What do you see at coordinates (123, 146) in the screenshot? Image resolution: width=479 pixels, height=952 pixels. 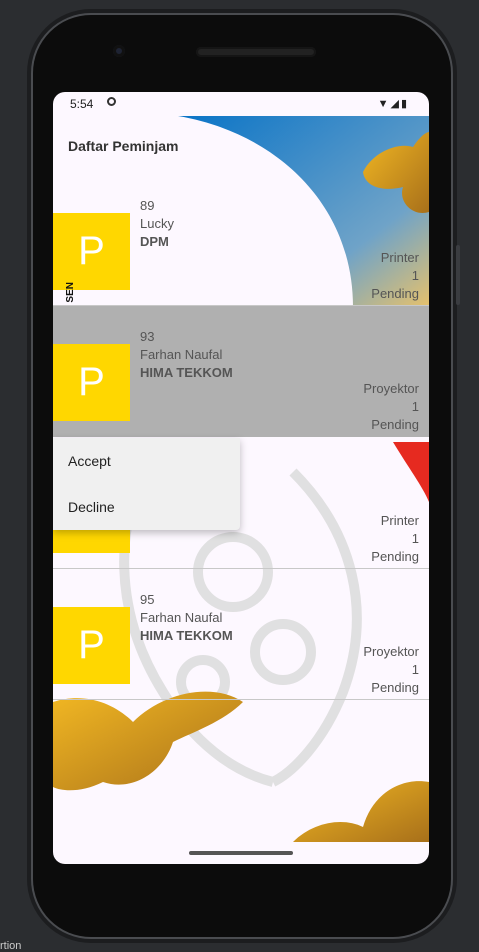 I see `page-title: Daftar Peminjam` at bounding box center [123, 146].